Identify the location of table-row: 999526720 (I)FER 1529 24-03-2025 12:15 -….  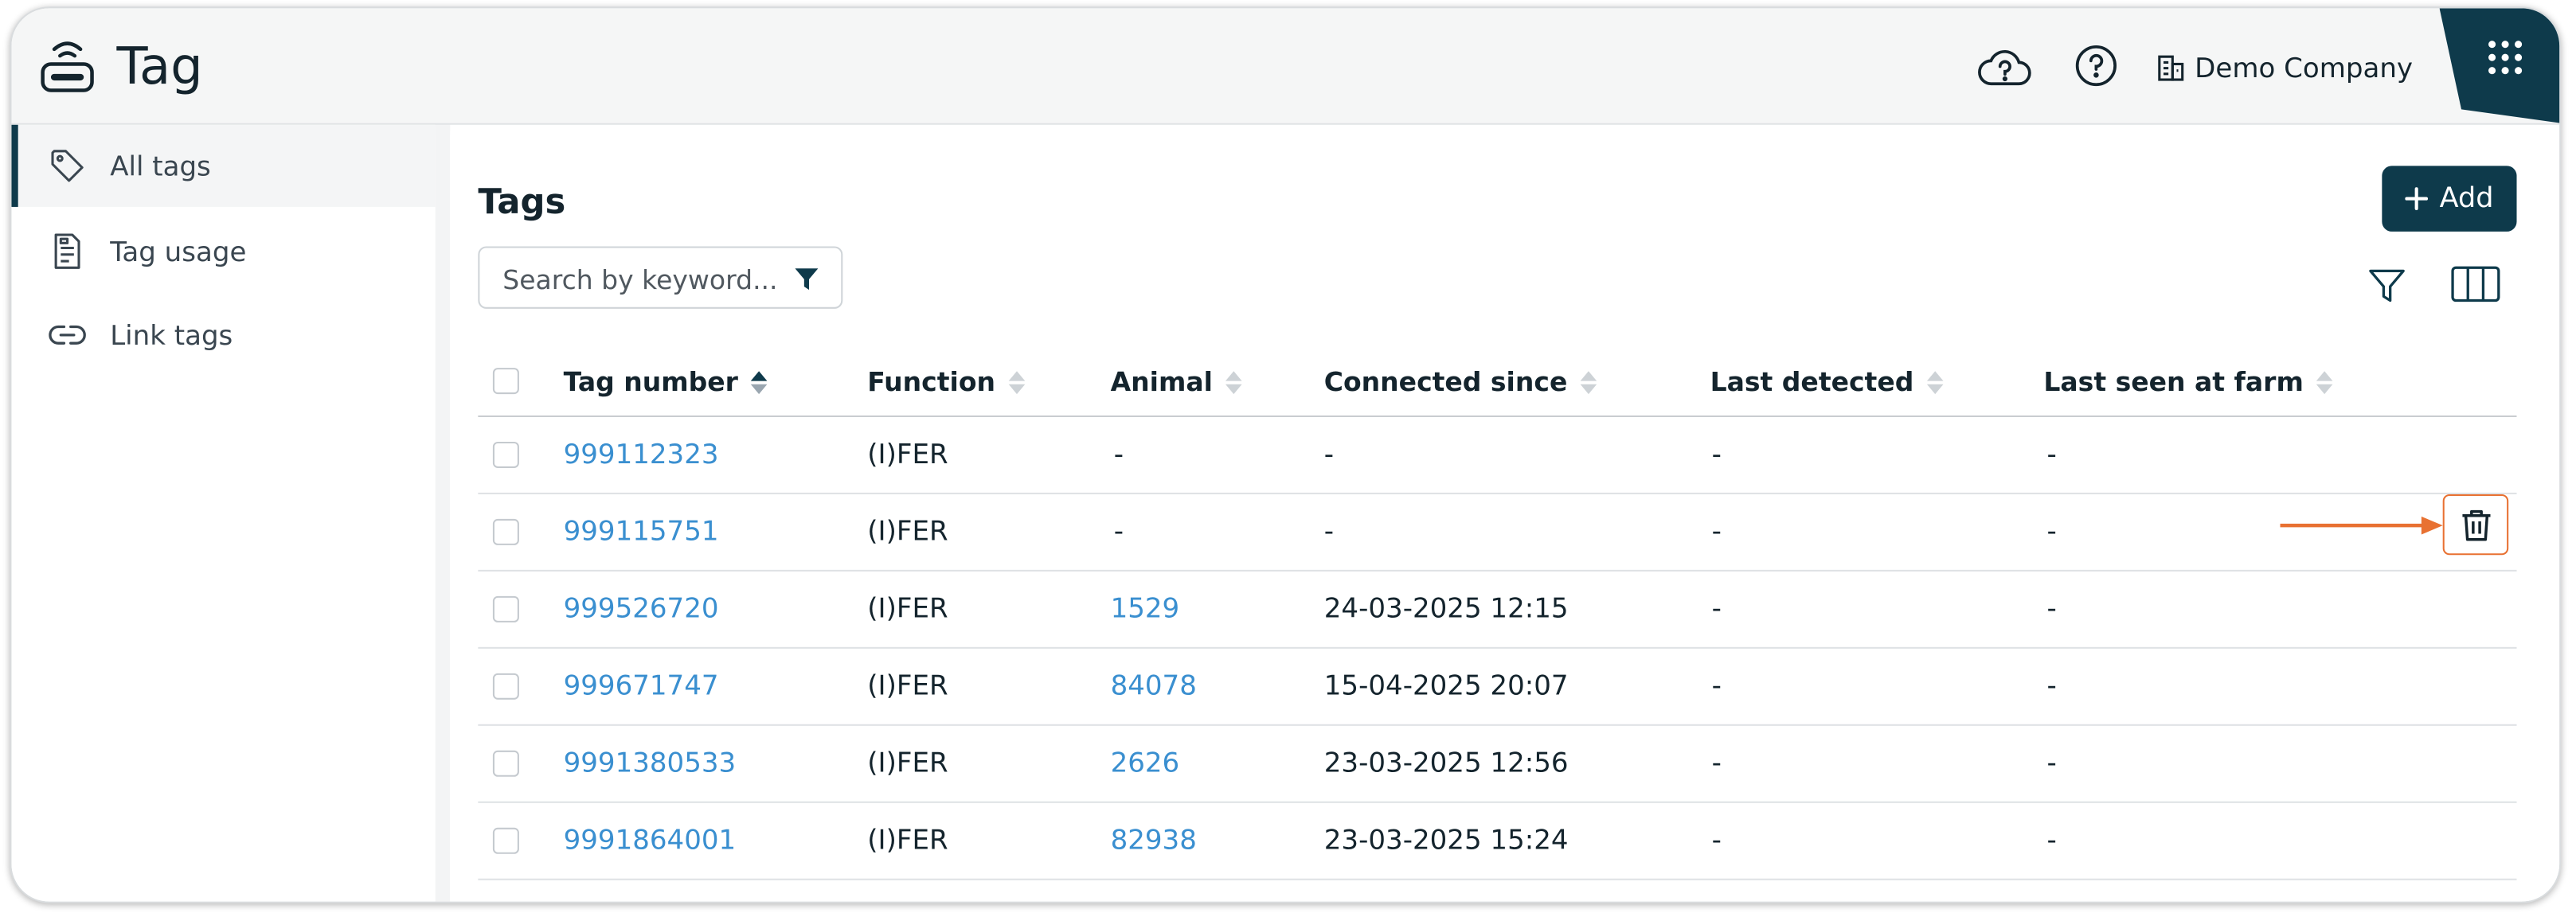
(1498, 610).